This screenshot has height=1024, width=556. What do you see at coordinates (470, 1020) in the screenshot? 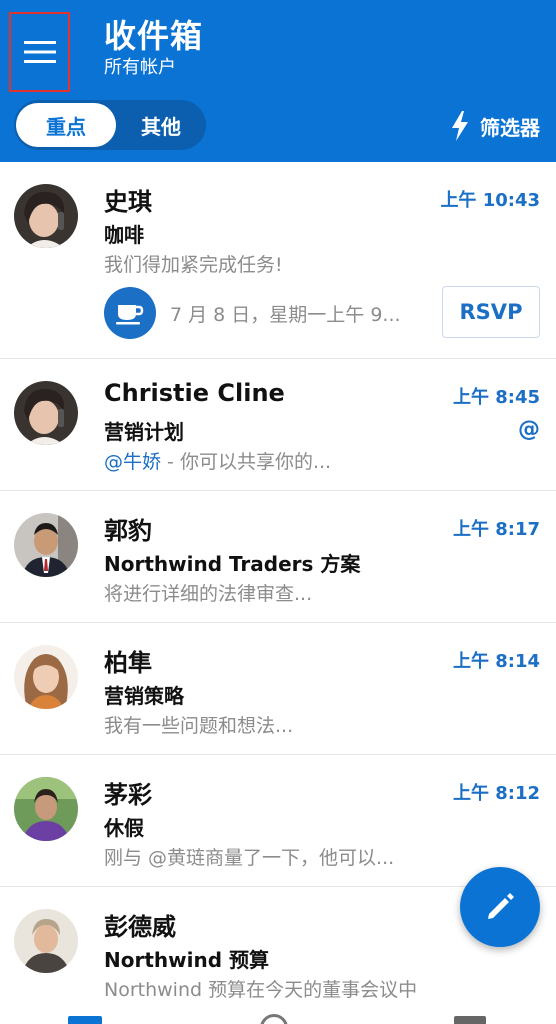
I see `calendar-icon` at bounding box center [470, 1020].